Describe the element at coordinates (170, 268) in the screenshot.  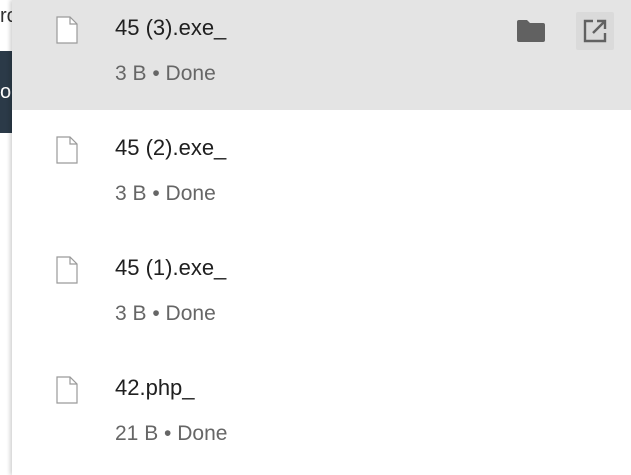
I see `download-file-name: 45 (1).exe_` at that location.